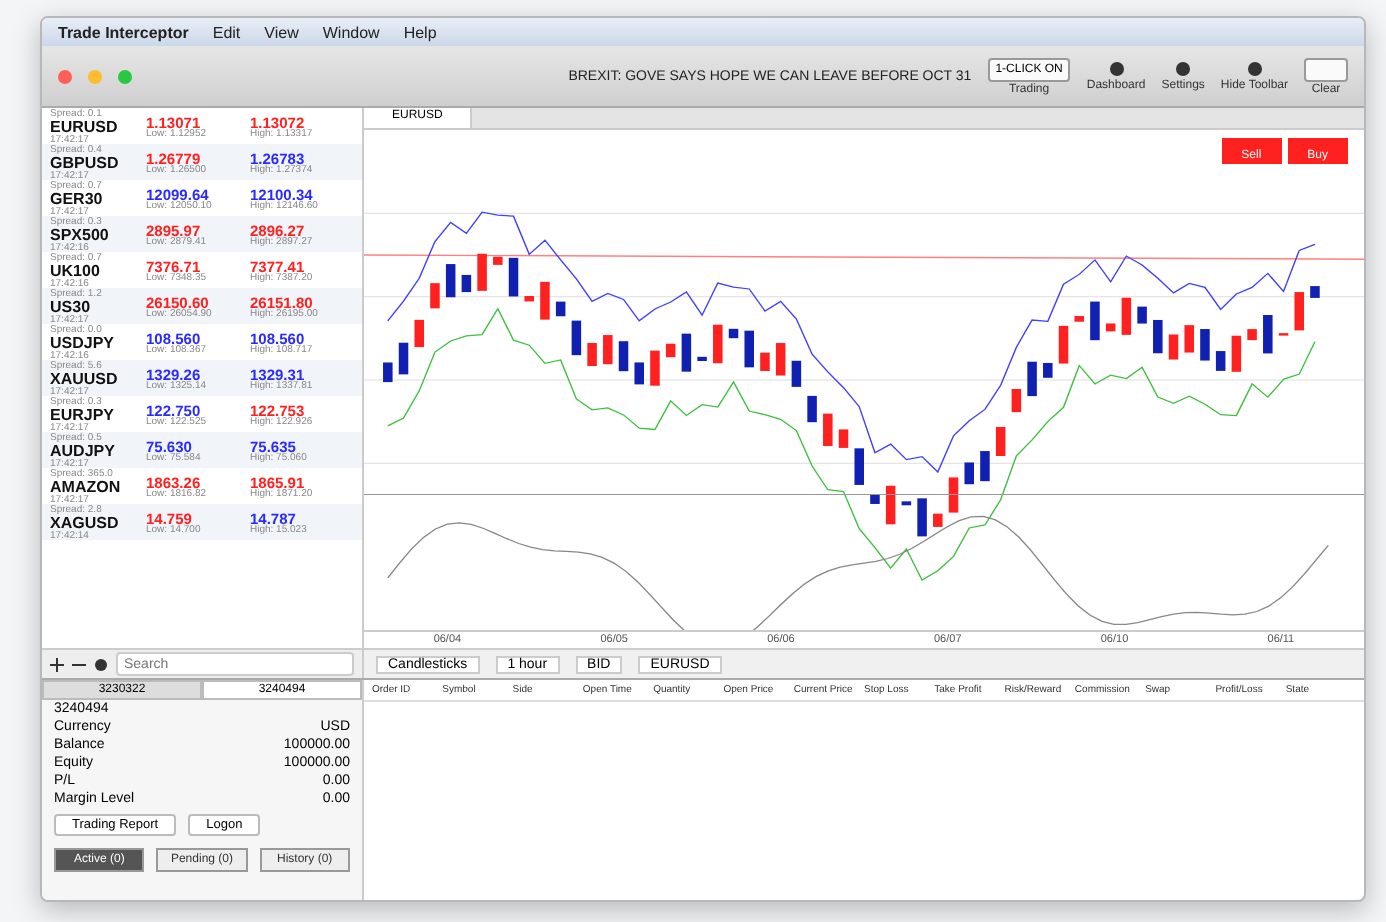  Describe the element at coordinates (420, 32) in the screenshot. I see `menu-item: Help` at that location.